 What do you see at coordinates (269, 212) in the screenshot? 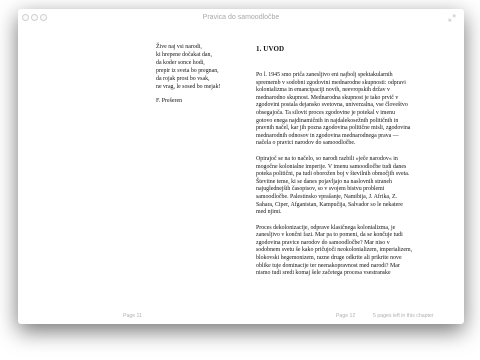
I see `text-line: med njimi.` at bounding box center [269, 212].